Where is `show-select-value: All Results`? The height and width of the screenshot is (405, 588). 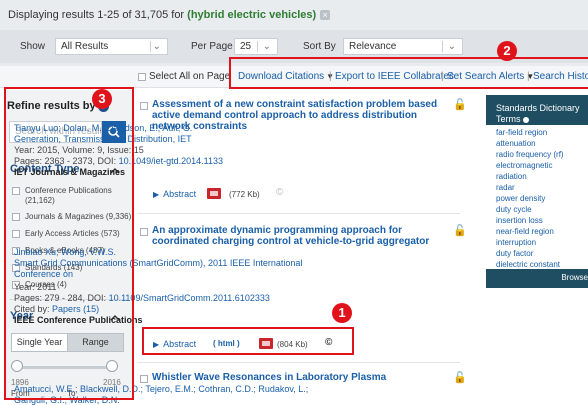
show-select-value: All Results is located at coordinates (85, 46).